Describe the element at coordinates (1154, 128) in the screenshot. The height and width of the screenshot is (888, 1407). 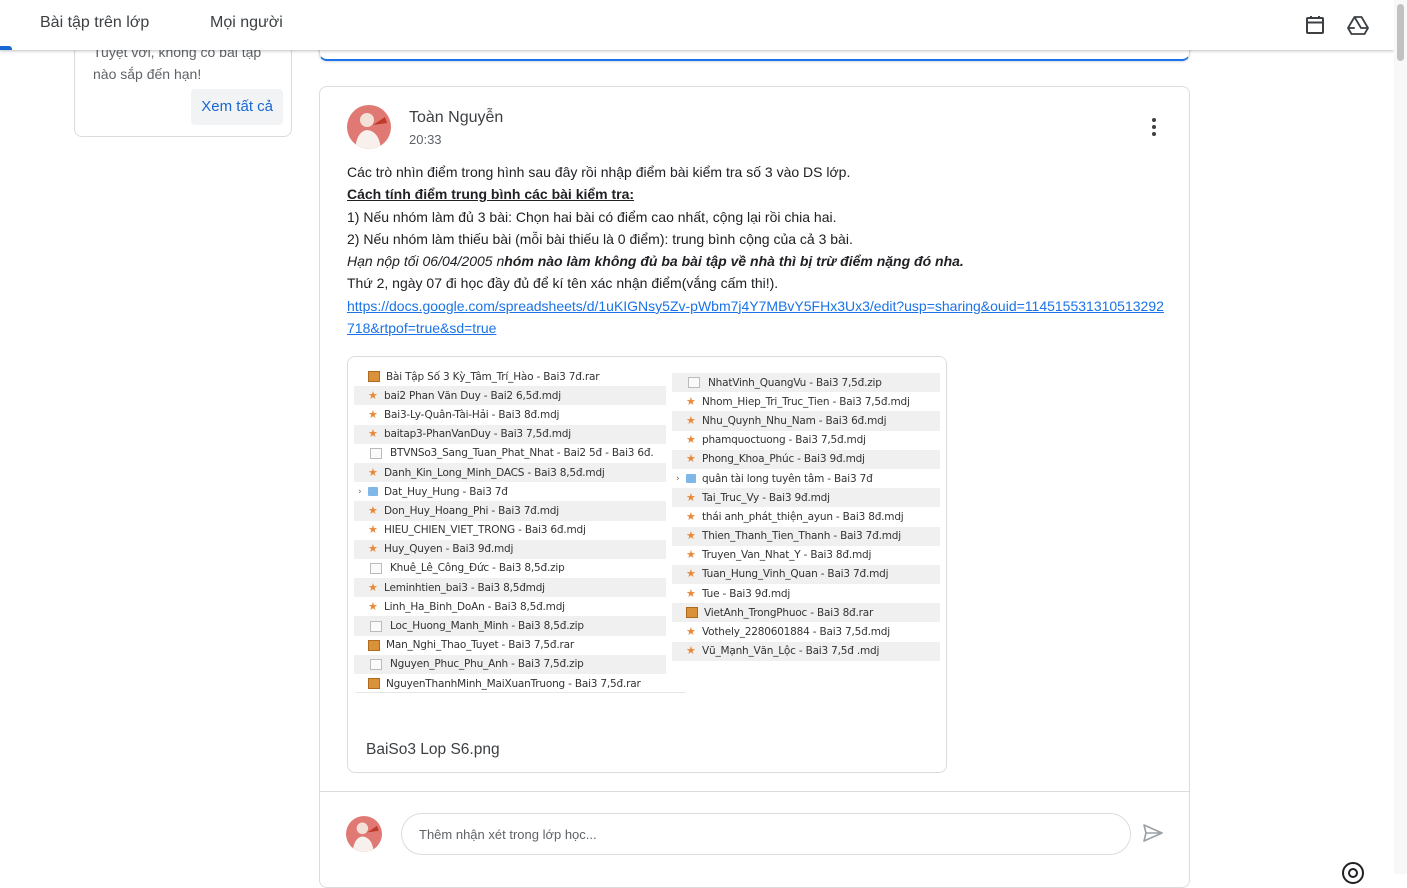
I see `more-options-icon` at that location.